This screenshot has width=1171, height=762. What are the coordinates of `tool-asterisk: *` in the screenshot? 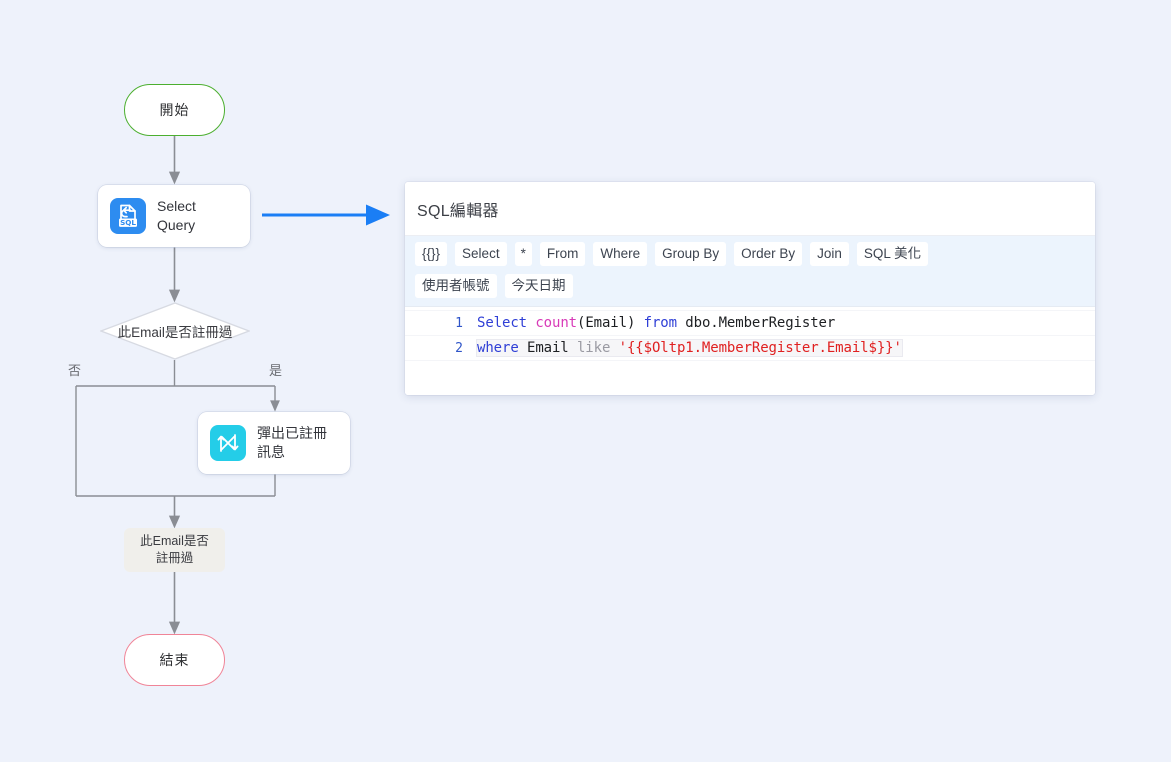 It's located at (523, 254).